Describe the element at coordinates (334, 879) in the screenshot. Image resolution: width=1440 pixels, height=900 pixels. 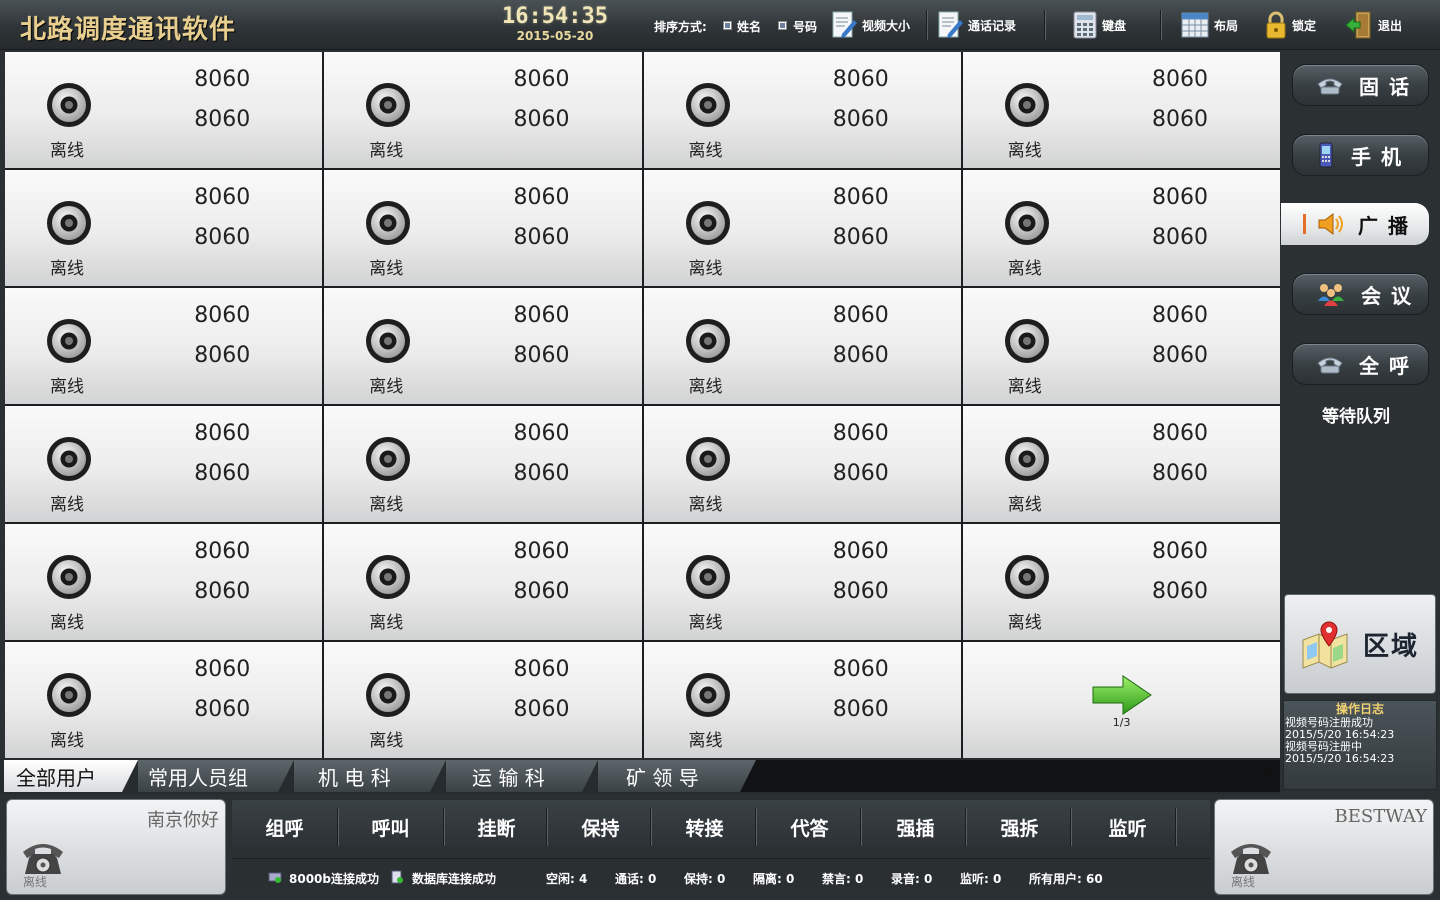
I see `status-8000b: 8000b连接成功` at that location.